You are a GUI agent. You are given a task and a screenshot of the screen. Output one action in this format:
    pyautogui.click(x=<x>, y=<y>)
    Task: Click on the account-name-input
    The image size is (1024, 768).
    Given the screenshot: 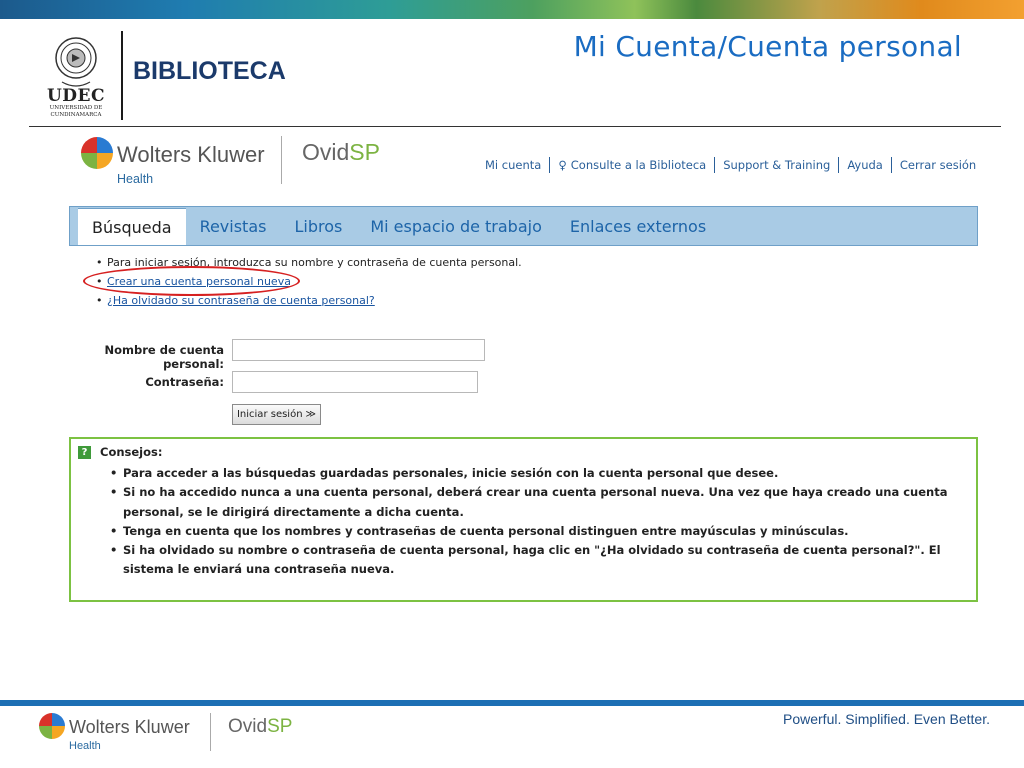 What is the action you would take?
    pyautogui.click(x=358, y=350)
    